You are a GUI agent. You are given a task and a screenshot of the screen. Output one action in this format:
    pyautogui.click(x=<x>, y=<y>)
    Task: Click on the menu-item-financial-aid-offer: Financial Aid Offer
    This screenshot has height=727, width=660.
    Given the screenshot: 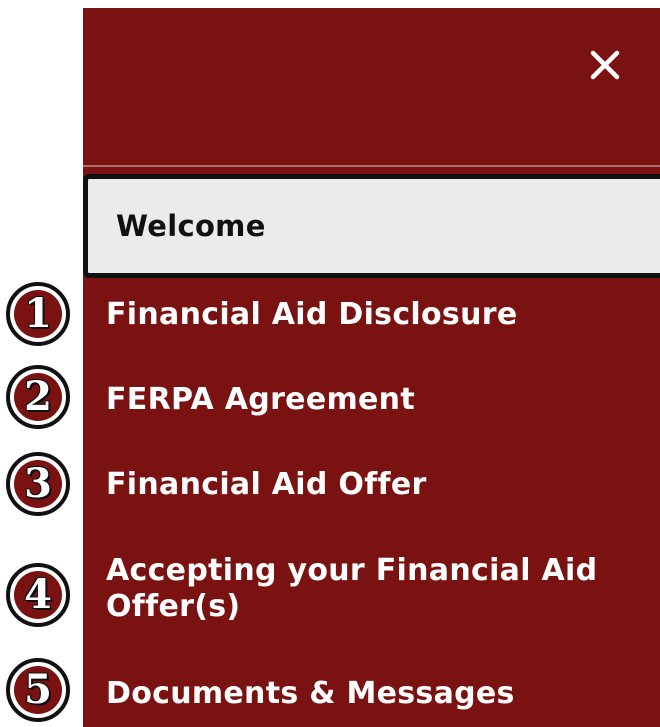 What is the action you would take?
    pyautogui.click(x=378, y=485)
    